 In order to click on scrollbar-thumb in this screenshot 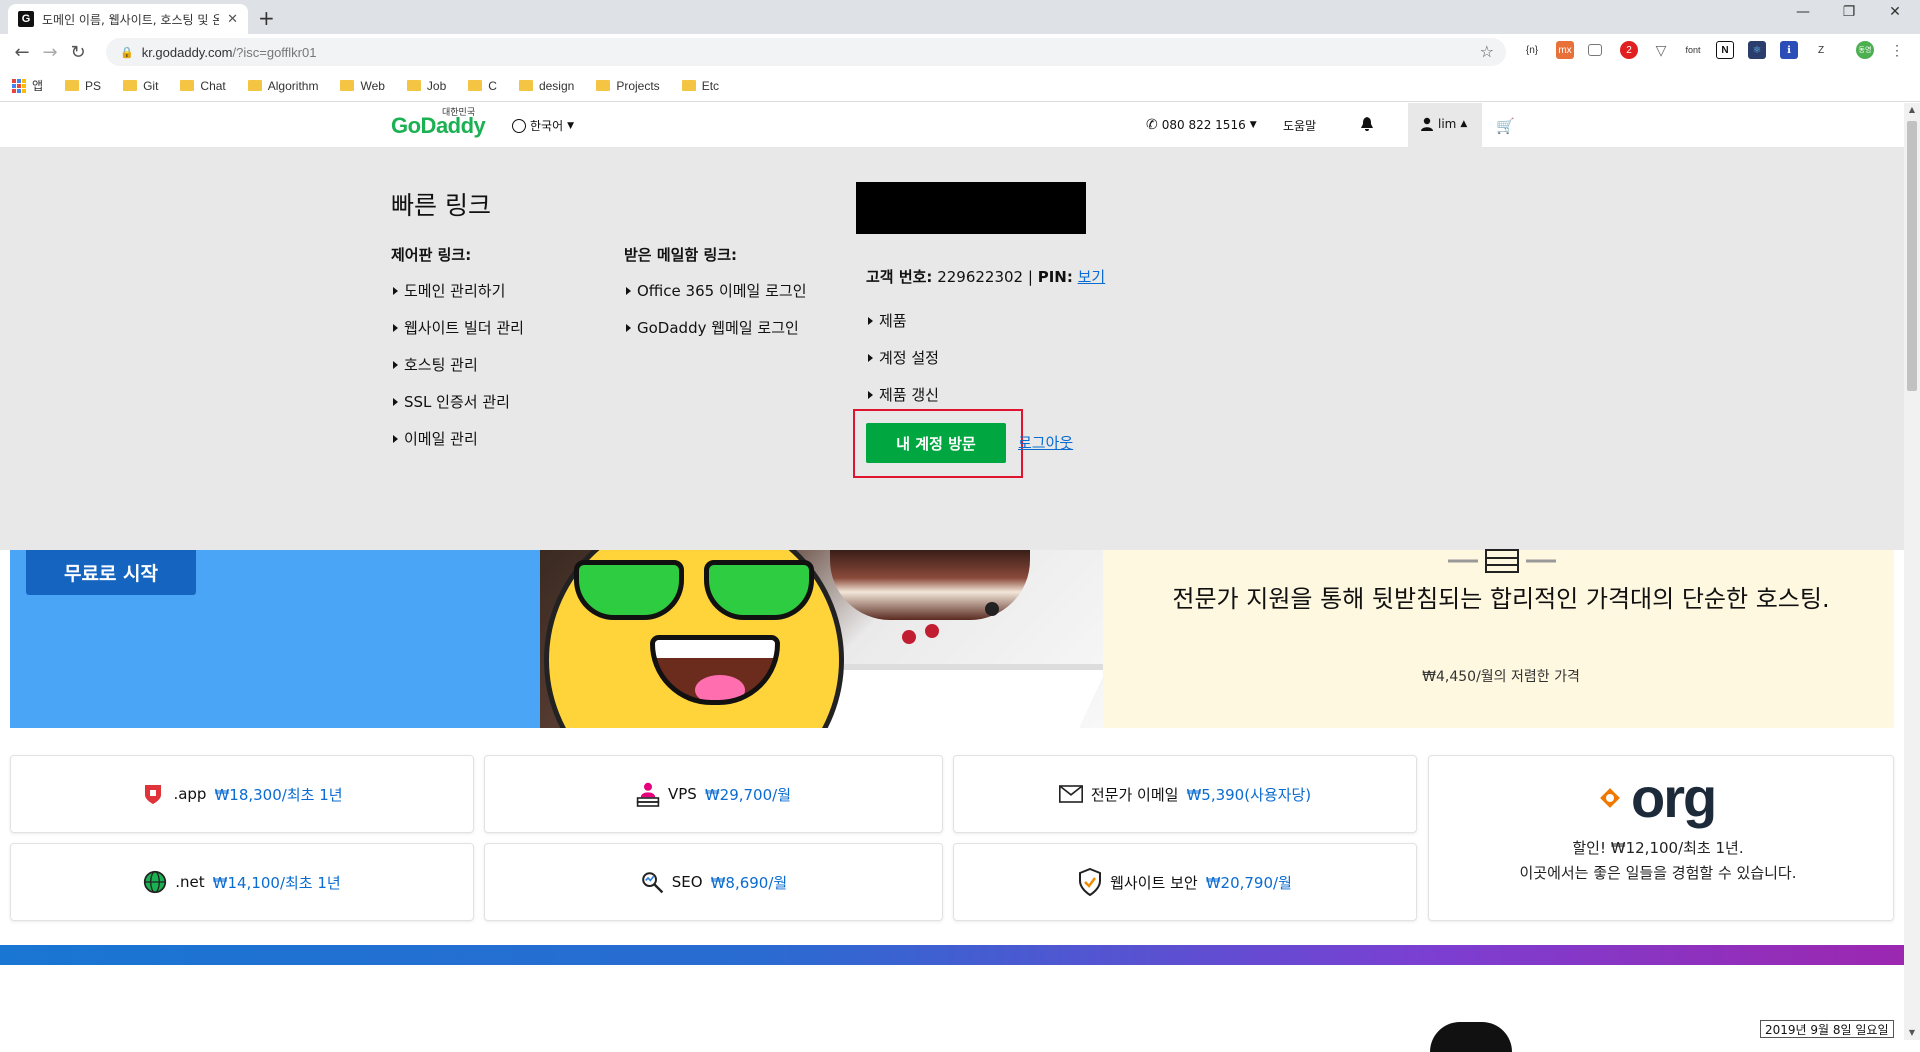, I will do `click(1912, 256)`.